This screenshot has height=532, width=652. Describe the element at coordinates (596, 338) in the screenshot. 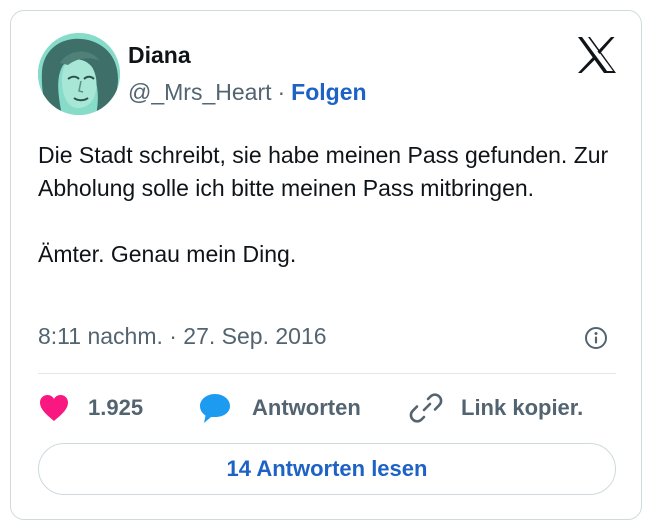

I see `info-icon` at that location.